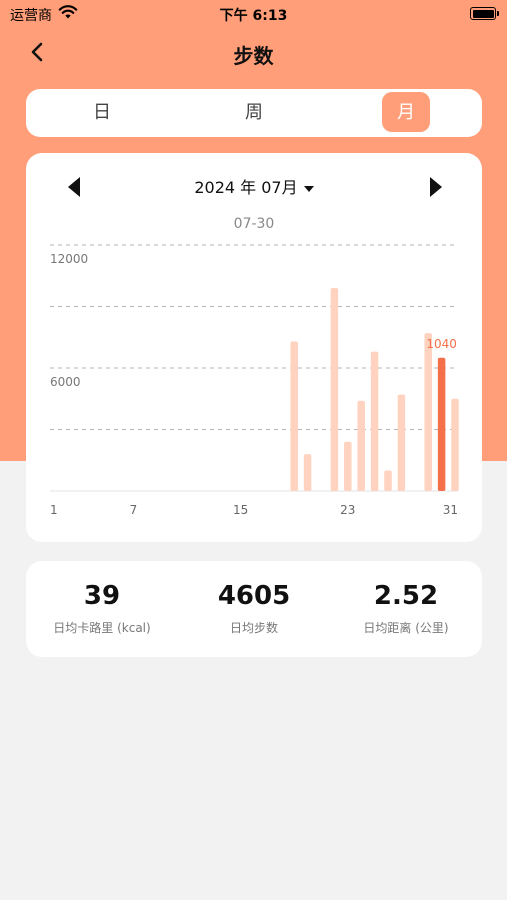 The width and height of the screenshot is (507, 900). I want to click on steps-stat: 4605 日均步数, so click(254, 598).